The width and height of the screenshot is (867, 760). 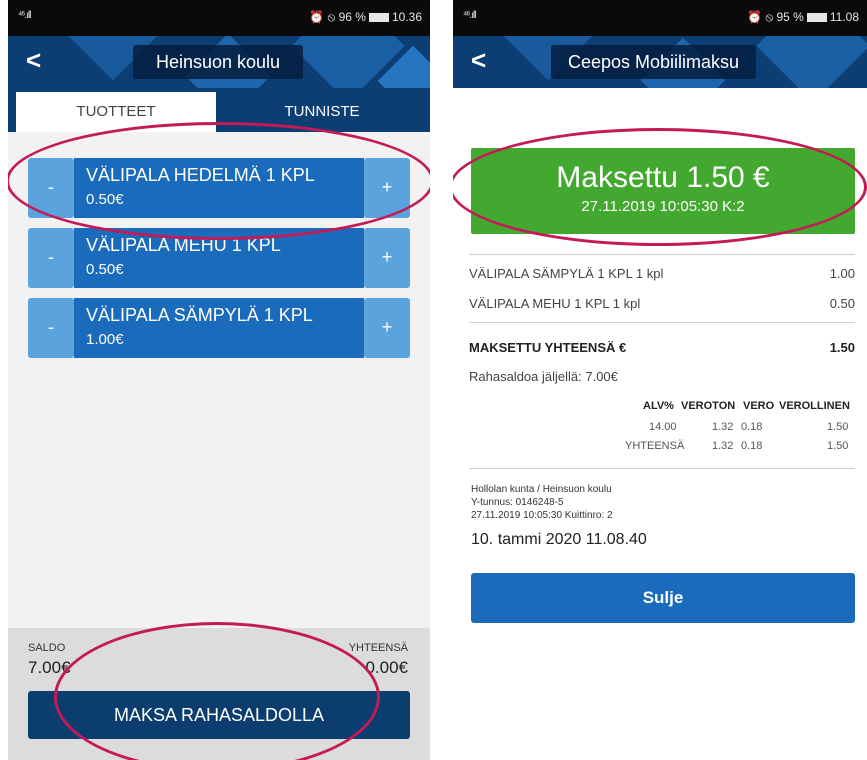 I want to click on app-header: < Ceepos Mobiilimaksu, so click(x=660, y=62).